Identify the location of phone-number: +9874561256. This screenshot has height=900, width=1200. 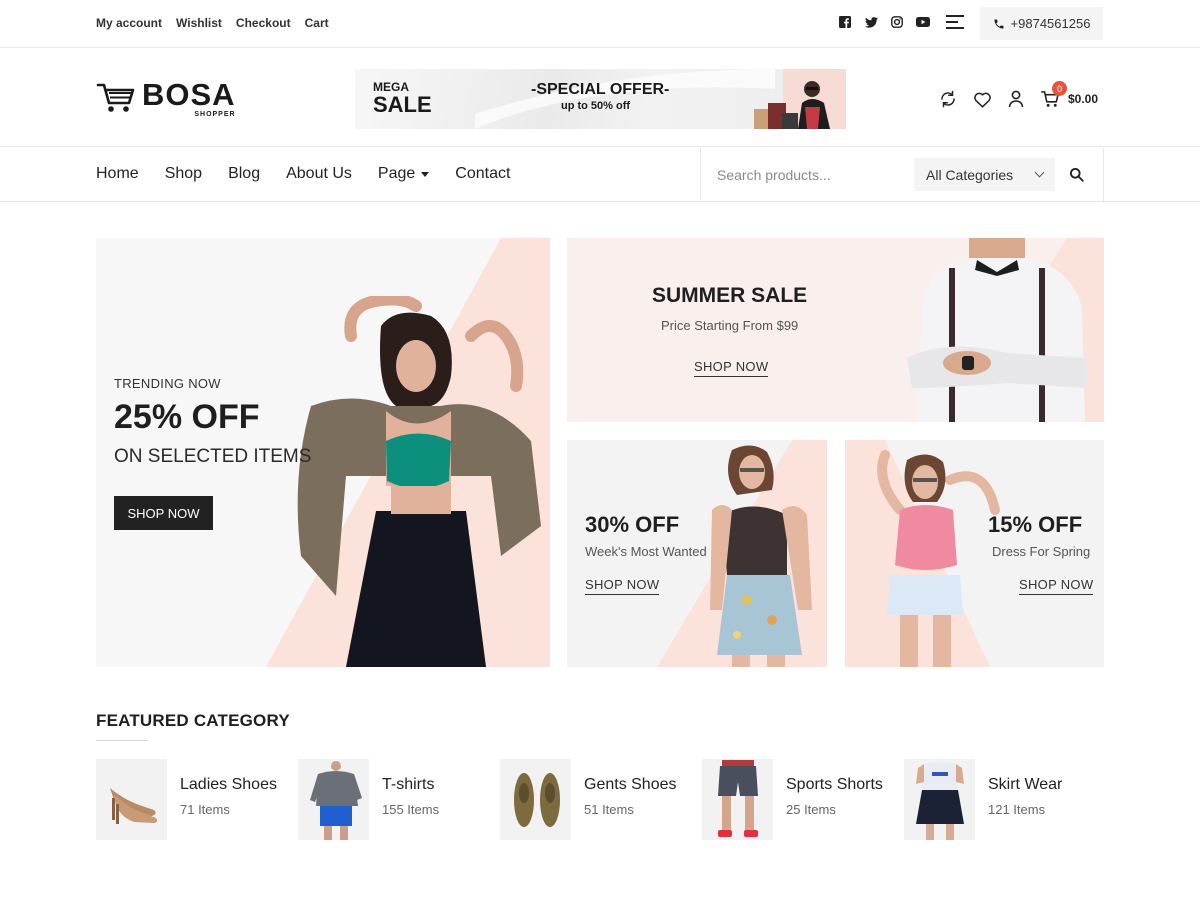
(1050, 23).